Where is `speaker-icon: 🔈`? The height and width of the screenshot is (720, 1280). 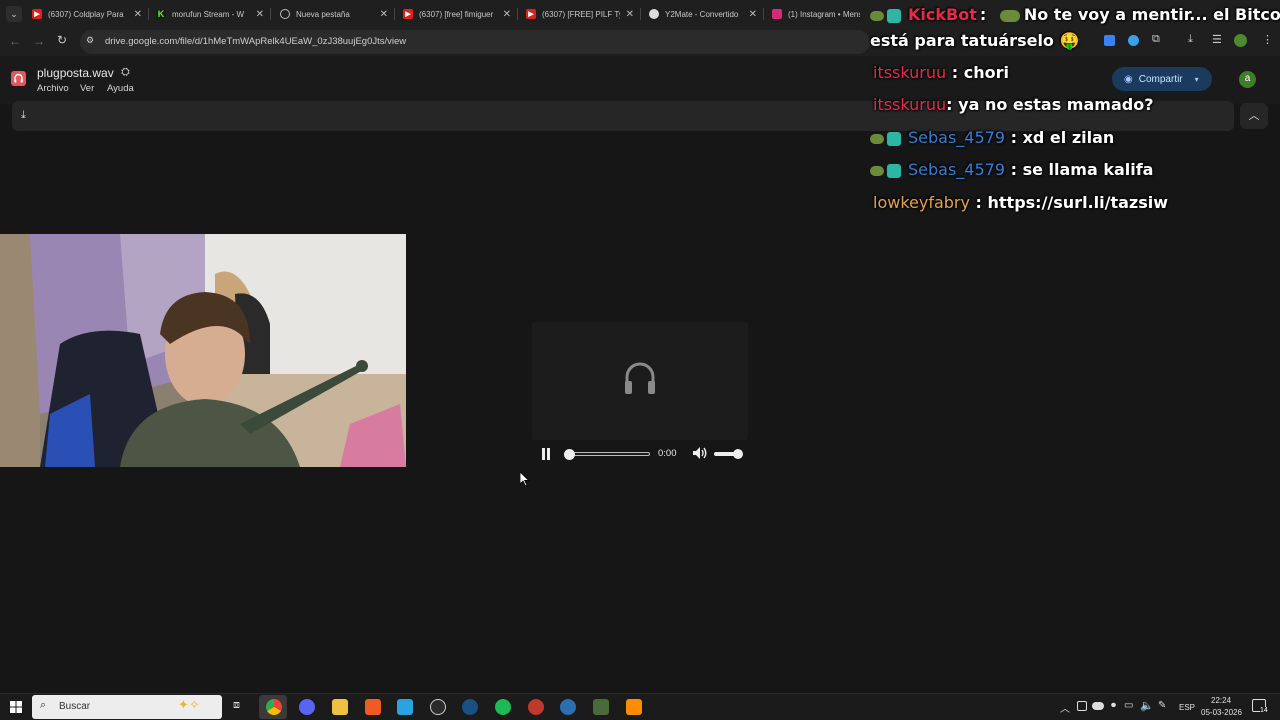
speaker-icon: 🔈 is located at coordinates (1147, 705).